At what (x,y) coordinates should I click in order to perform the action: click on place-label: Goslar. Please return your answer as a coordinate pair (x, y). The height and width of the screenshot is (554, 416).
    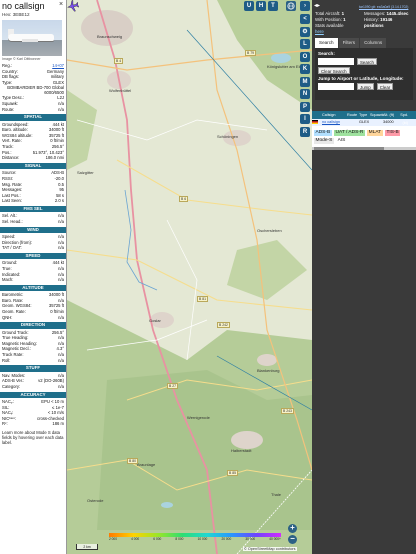
    Looking at the image, I should click on (155, 320).